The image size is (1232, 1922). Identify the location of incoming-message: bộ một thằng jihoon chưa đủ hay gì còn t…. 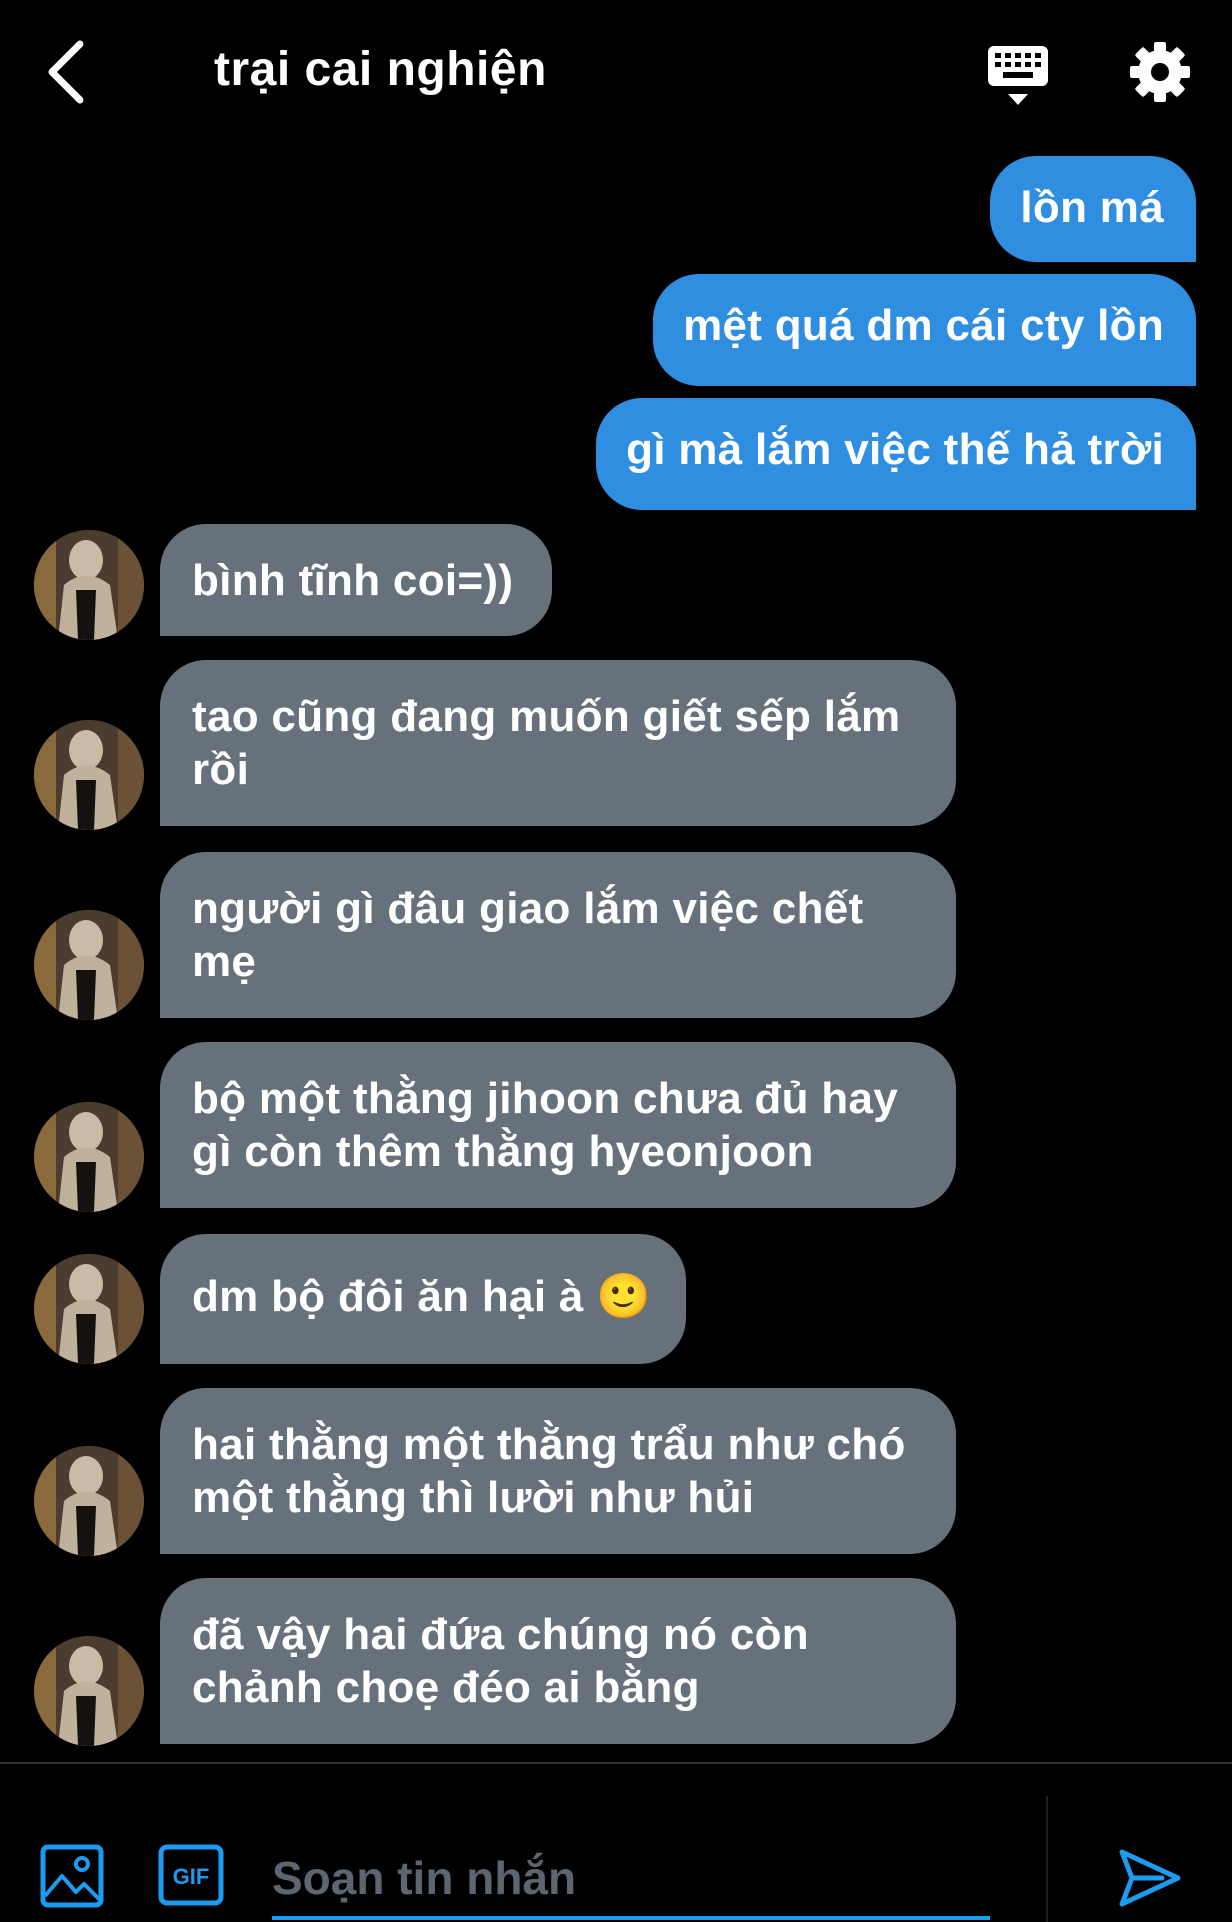
(558, 1125).